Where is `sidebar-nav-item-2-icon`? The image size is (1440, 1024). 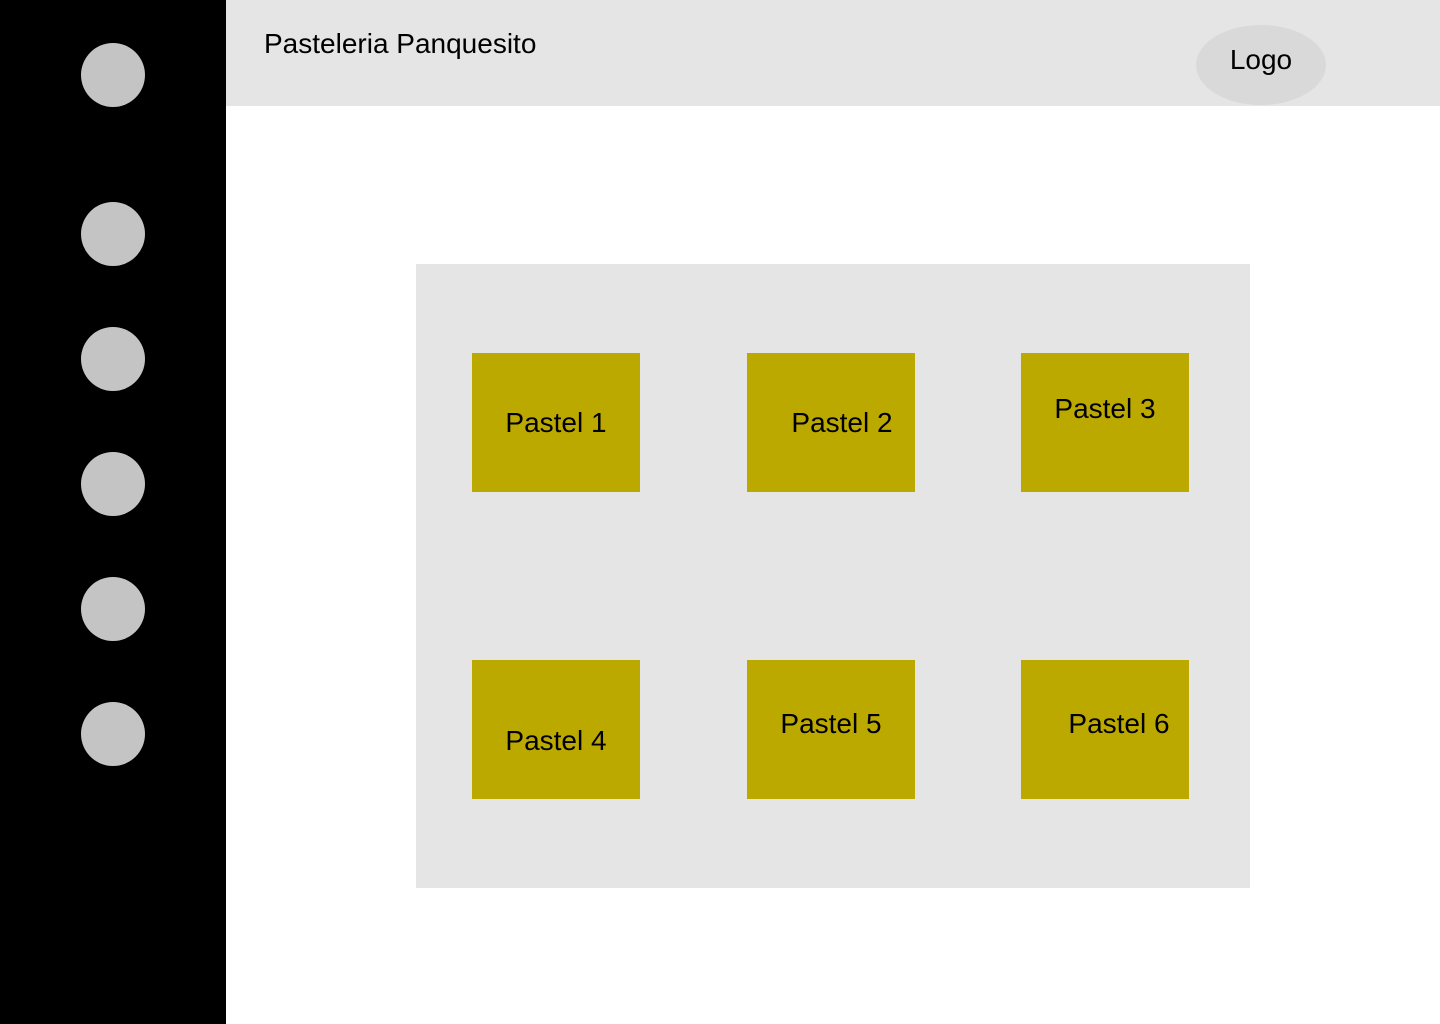 sidebar-nav-item-2-icon is located at coordinates (113, 234).